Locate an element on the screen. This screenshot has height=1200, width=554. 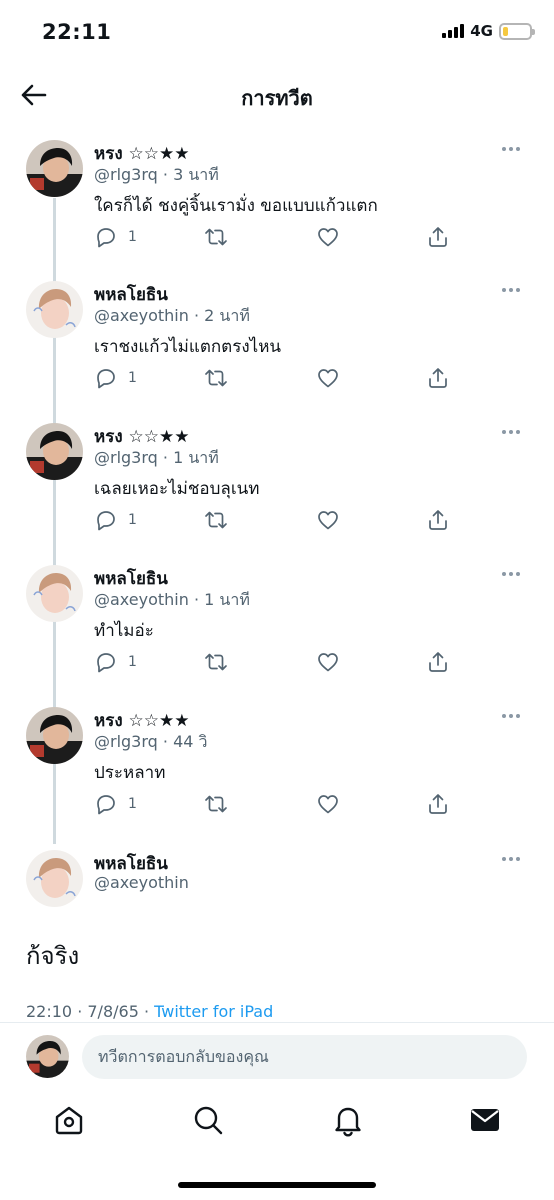
tweet-meta: @axeyothin · 2 นาที is located at coordinates (172, 316).